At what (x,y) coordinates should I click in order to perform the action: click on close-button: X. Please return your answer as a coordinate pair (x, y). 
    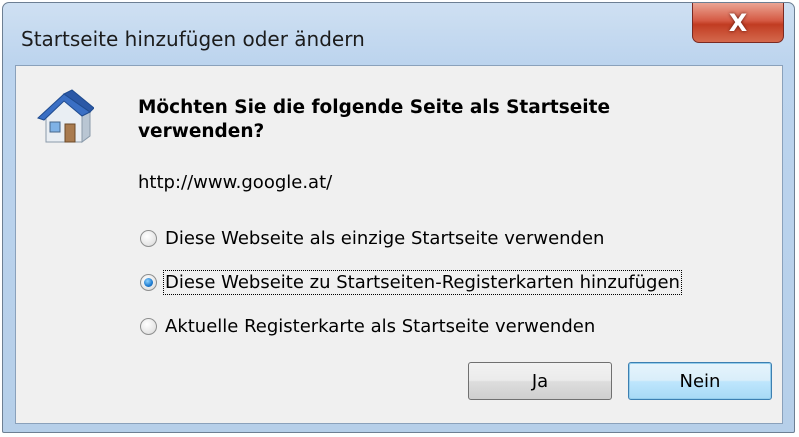
    Looking at the image, I should click on (738, 23).